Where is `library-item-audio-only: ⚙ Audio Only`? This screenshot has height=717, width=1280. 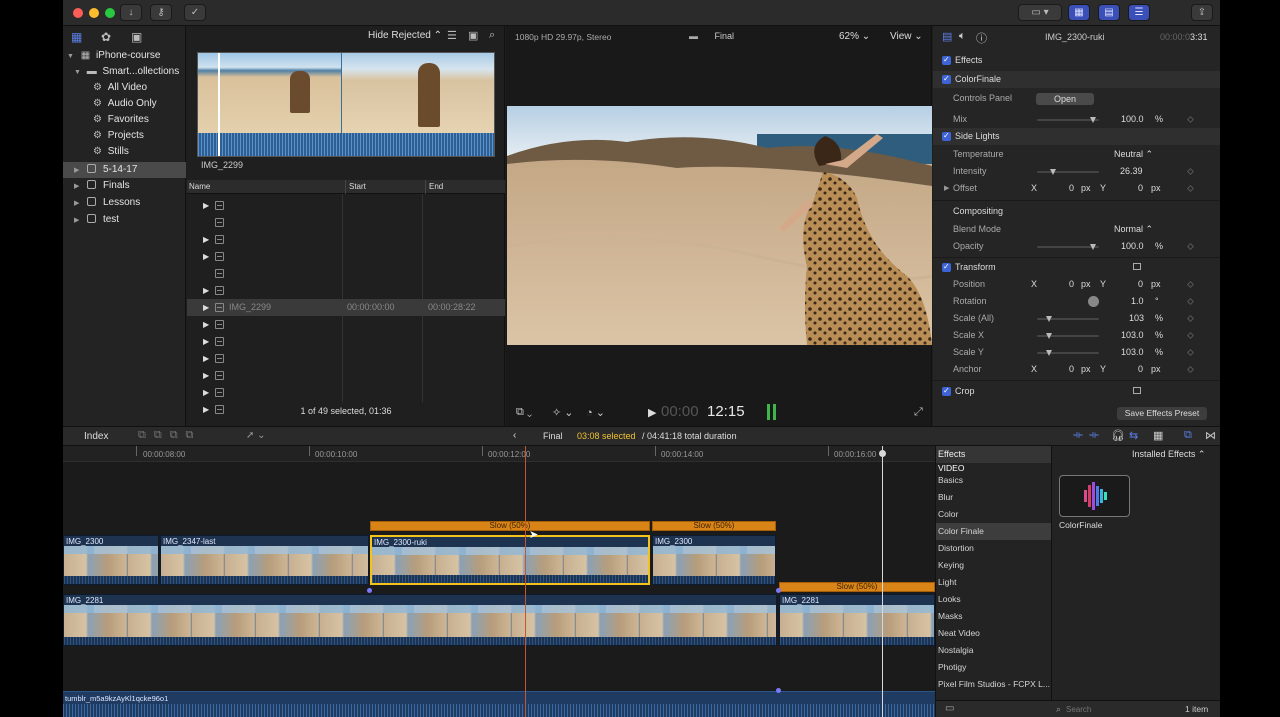 library-item-audio-only: ⚙ Audio Only is located at coordinates (124, 104).